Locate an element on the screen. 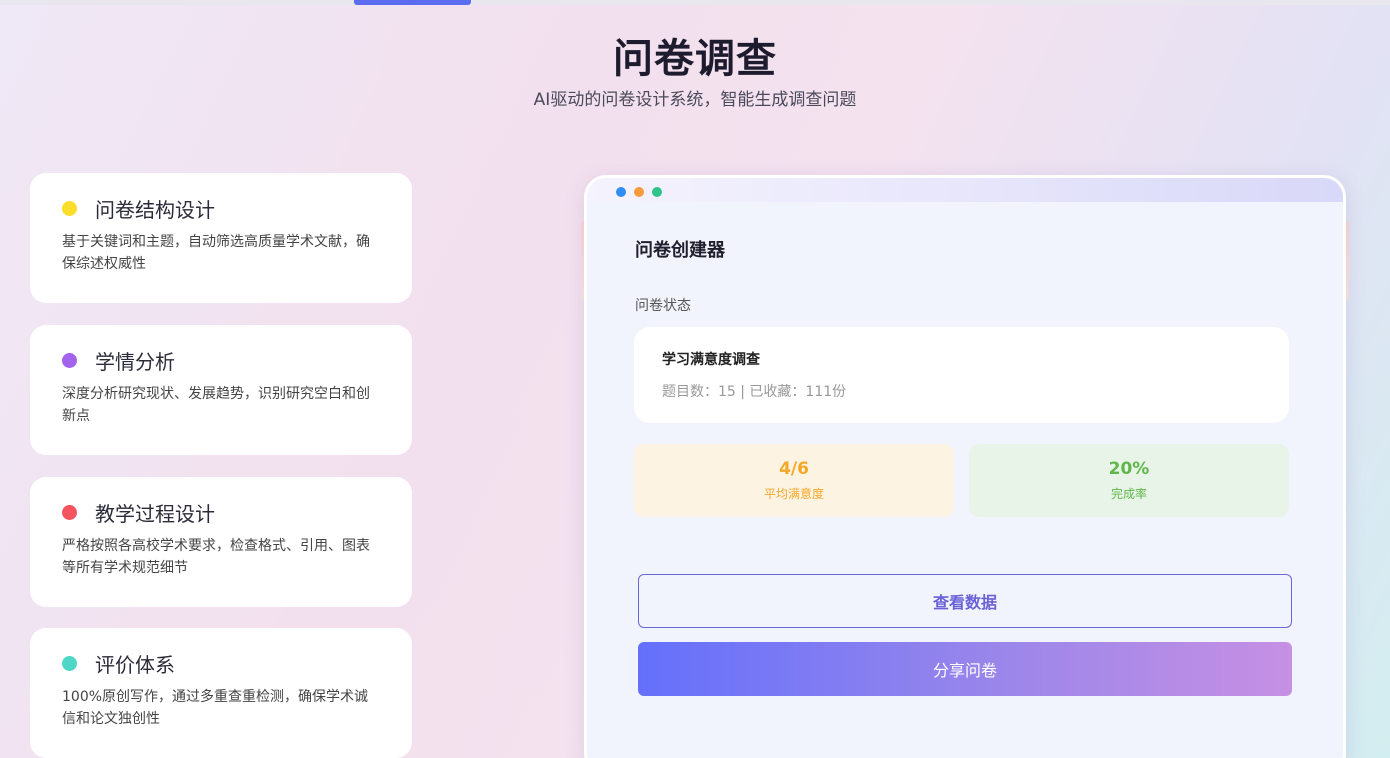 Image resolution: width=1390 pixels, height=758 pixels. feature-description: 严格按照各高校学术要求，检查格式、引用、图表等所有学术规范细节 is located at coordinates (216, 557).